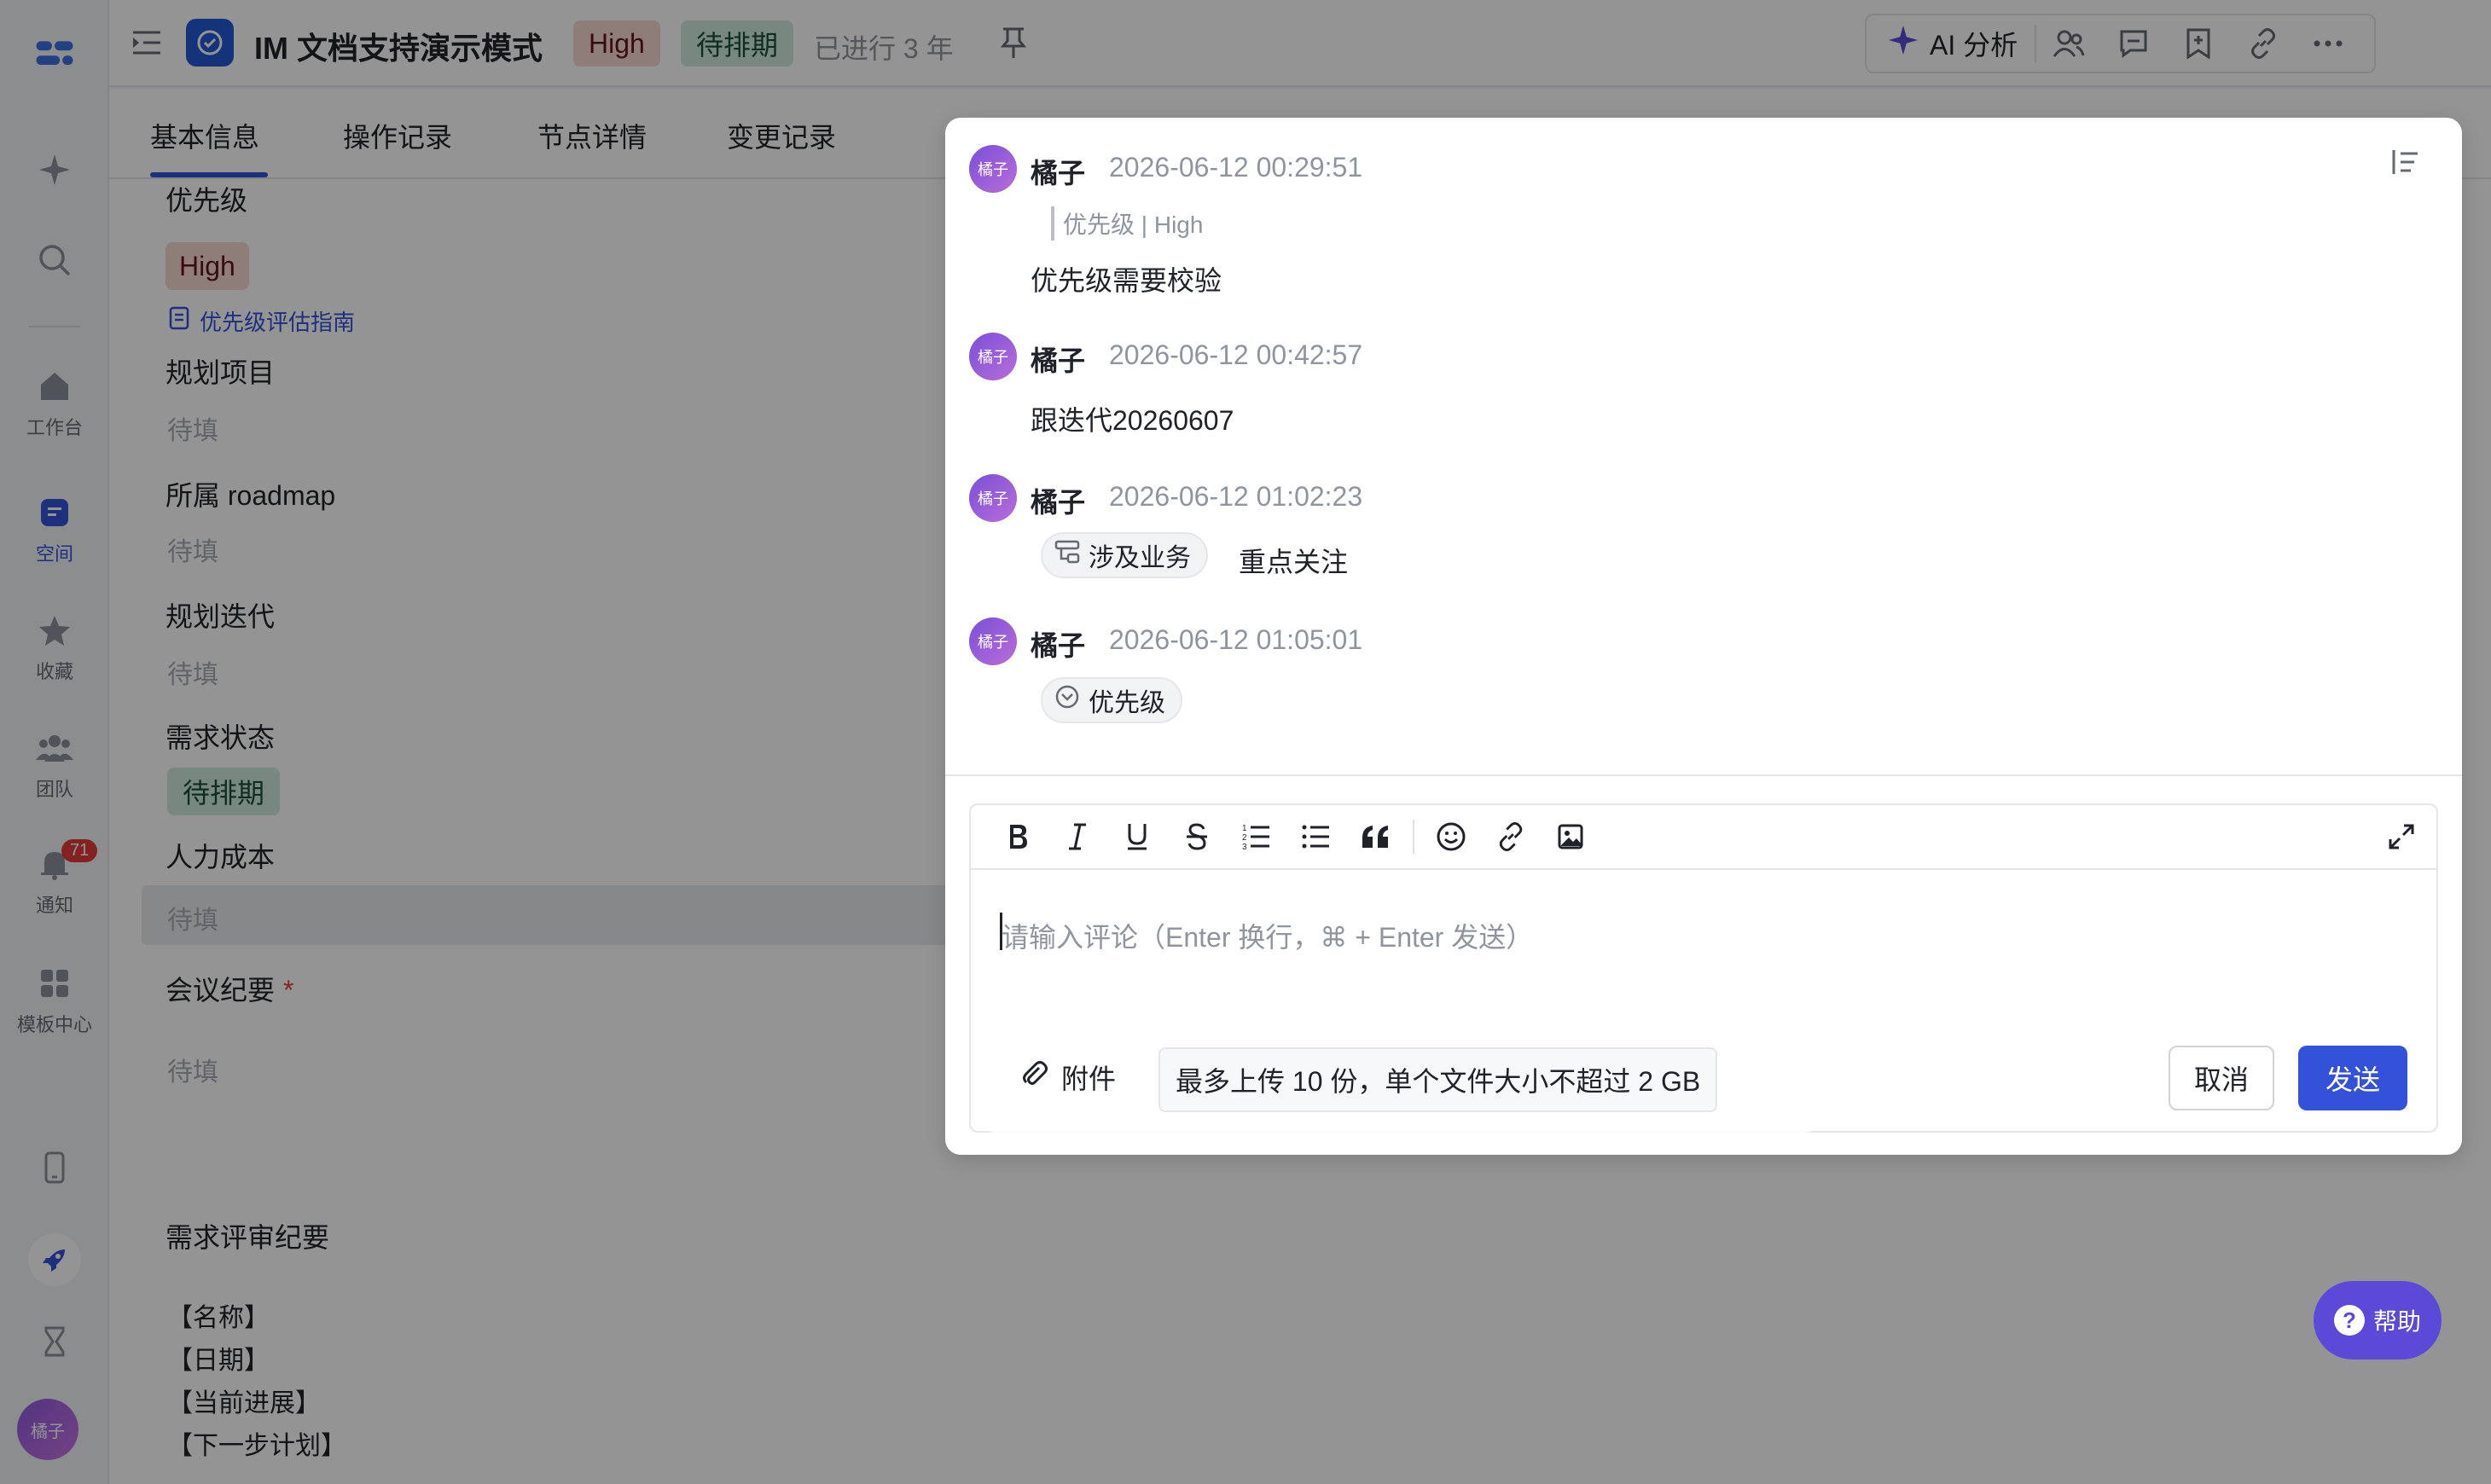 The image size is (2491, 1484). Describe the element at coordinates (1236, 639) in the screenshot. I see `comment-time: 2026-06-12 01:05:01` at that location.